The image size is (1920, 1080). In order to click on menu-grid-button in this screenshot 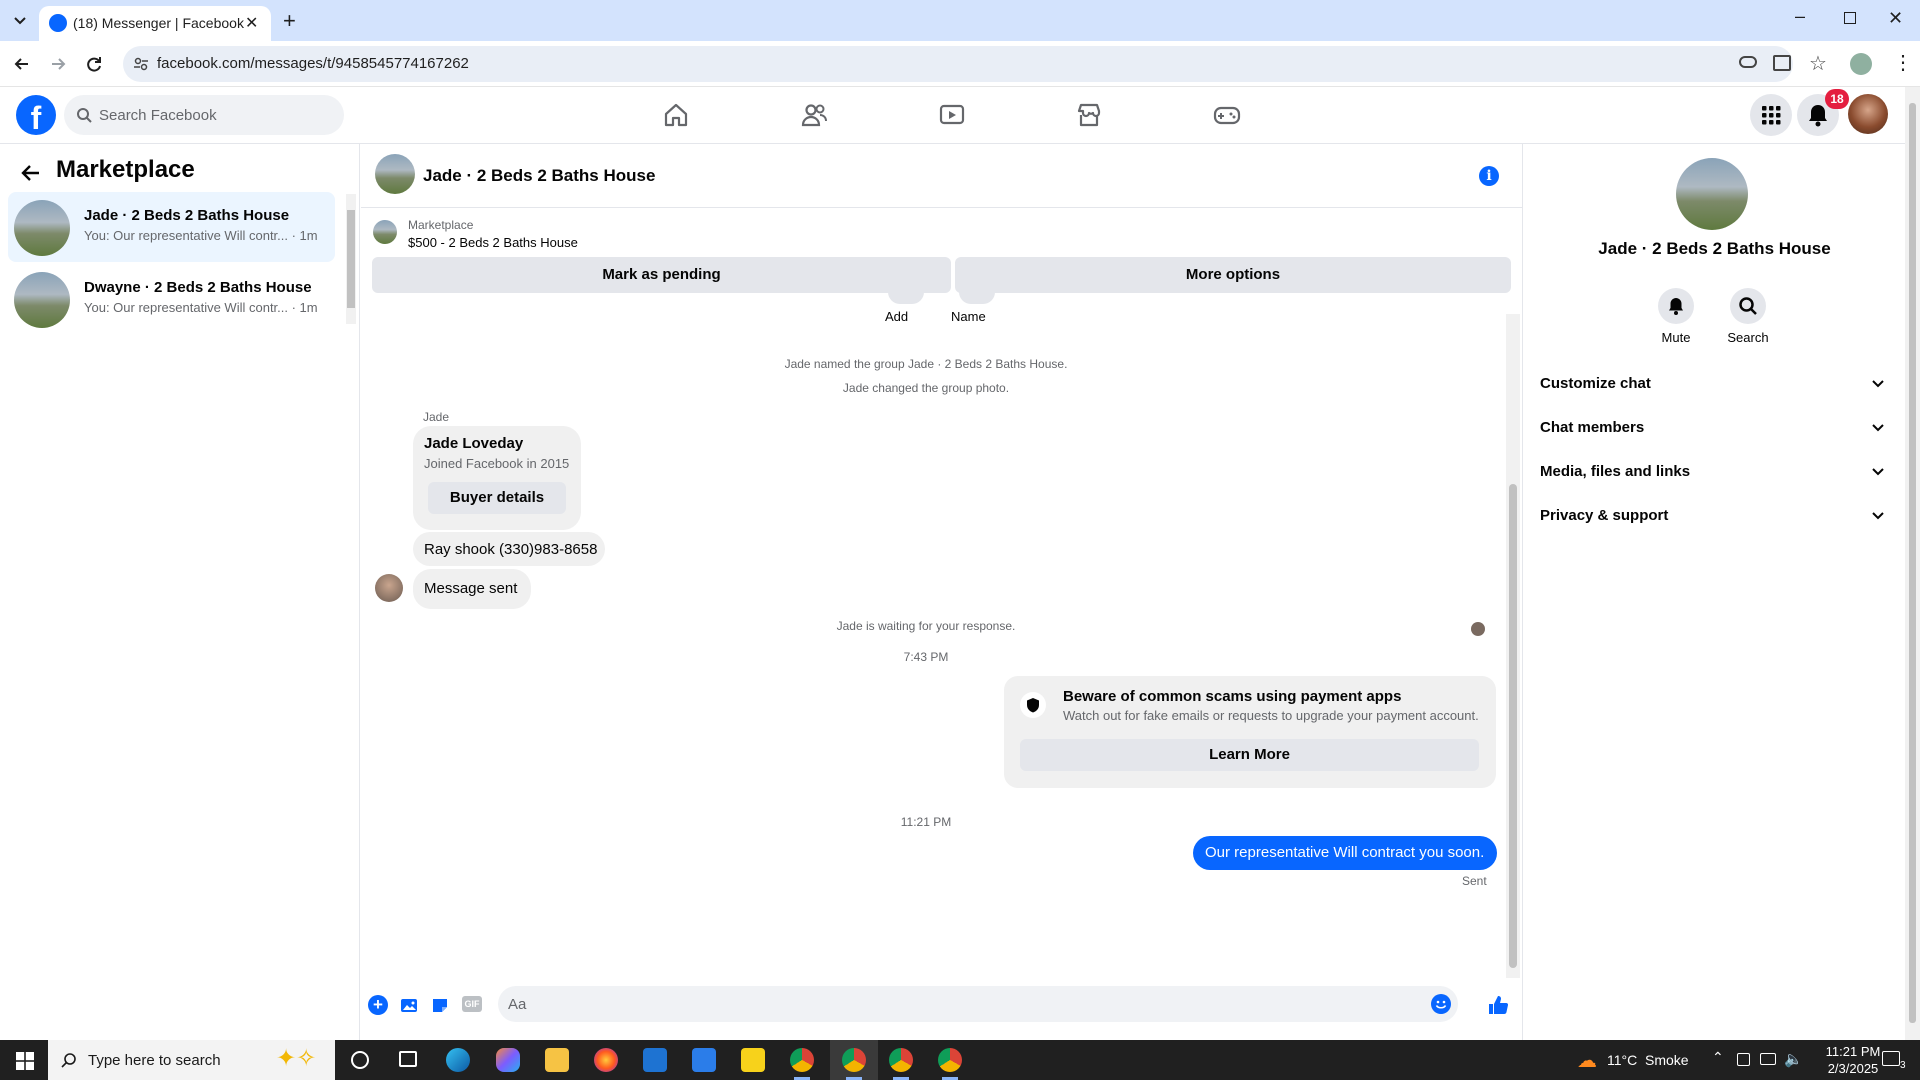, I will do `click(1771, 115)`.